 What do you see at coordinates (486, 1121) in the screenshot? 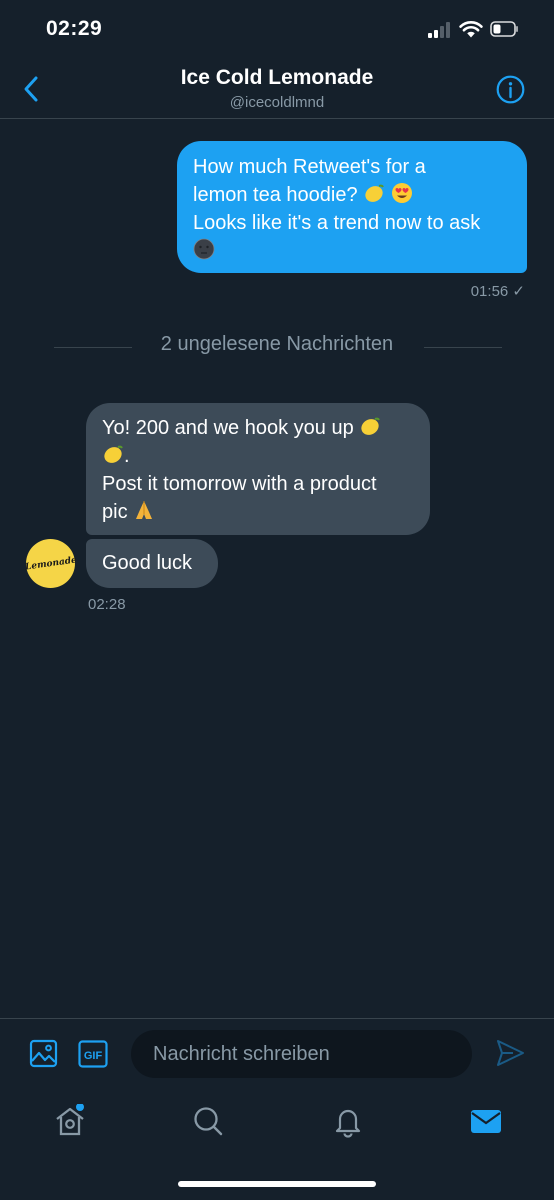
I see `mail-icon` at bounding box center [486, 1121].